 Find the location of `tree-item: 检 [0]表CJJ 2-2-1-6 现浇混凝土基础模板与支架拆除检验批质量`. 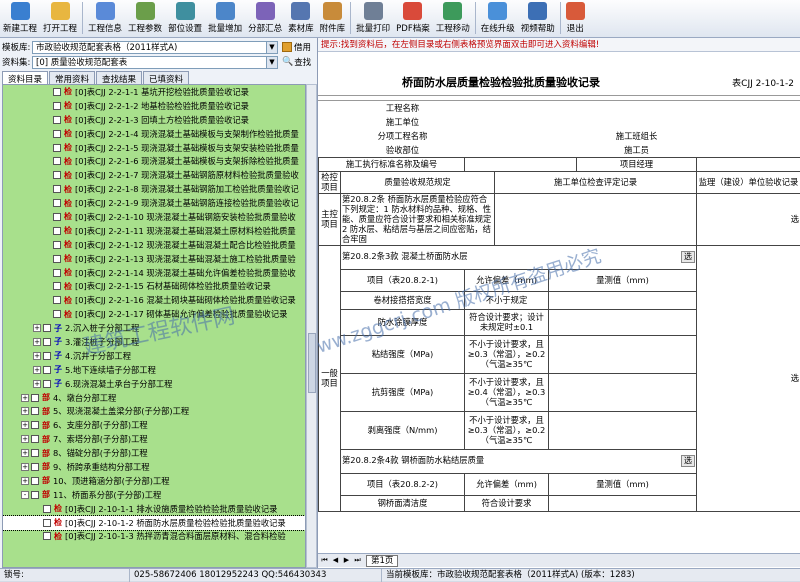

tree-item: 检 [0]表CJJ 2-2-1-6 现浇混凝土基础模板与支架拆除检验批质量 is located at coordinates (154, 161).